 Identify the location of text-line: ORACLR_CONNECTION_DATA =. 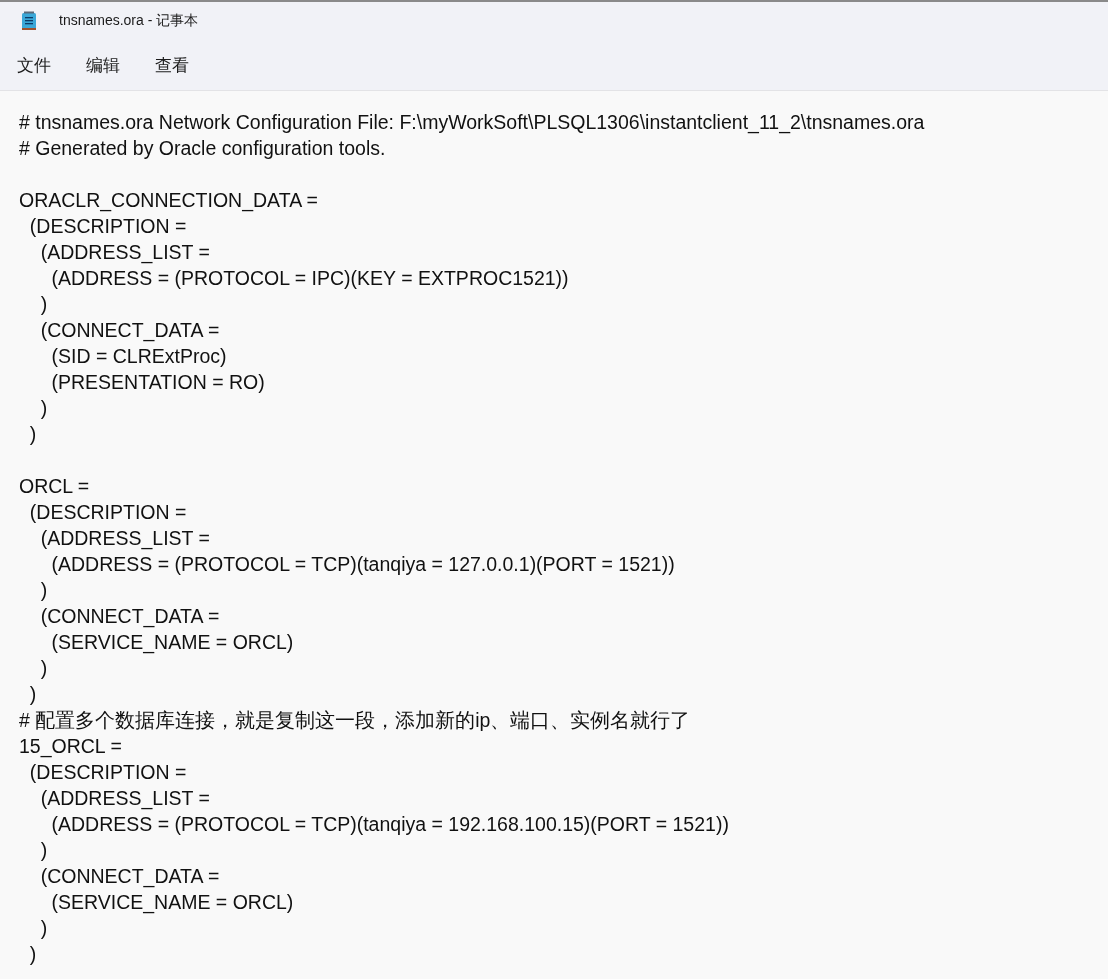
(168, 200).